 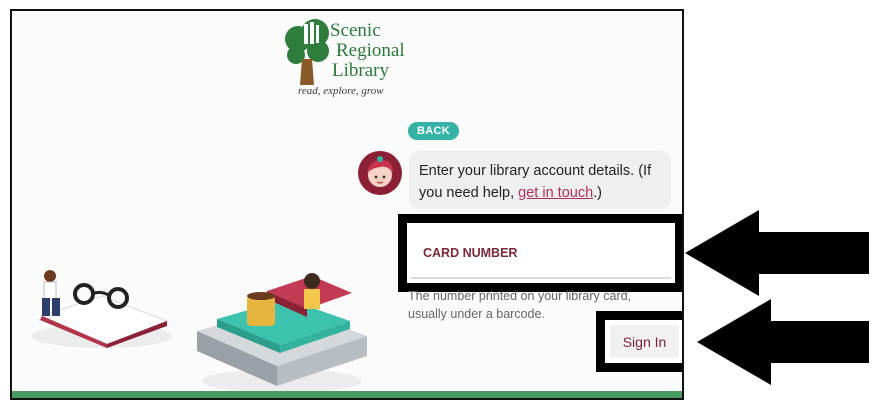 What do you see at coordinates (307, 52) in the screenshot?
I see `library-tree-logo-icon` at bounding box center [307, 52].